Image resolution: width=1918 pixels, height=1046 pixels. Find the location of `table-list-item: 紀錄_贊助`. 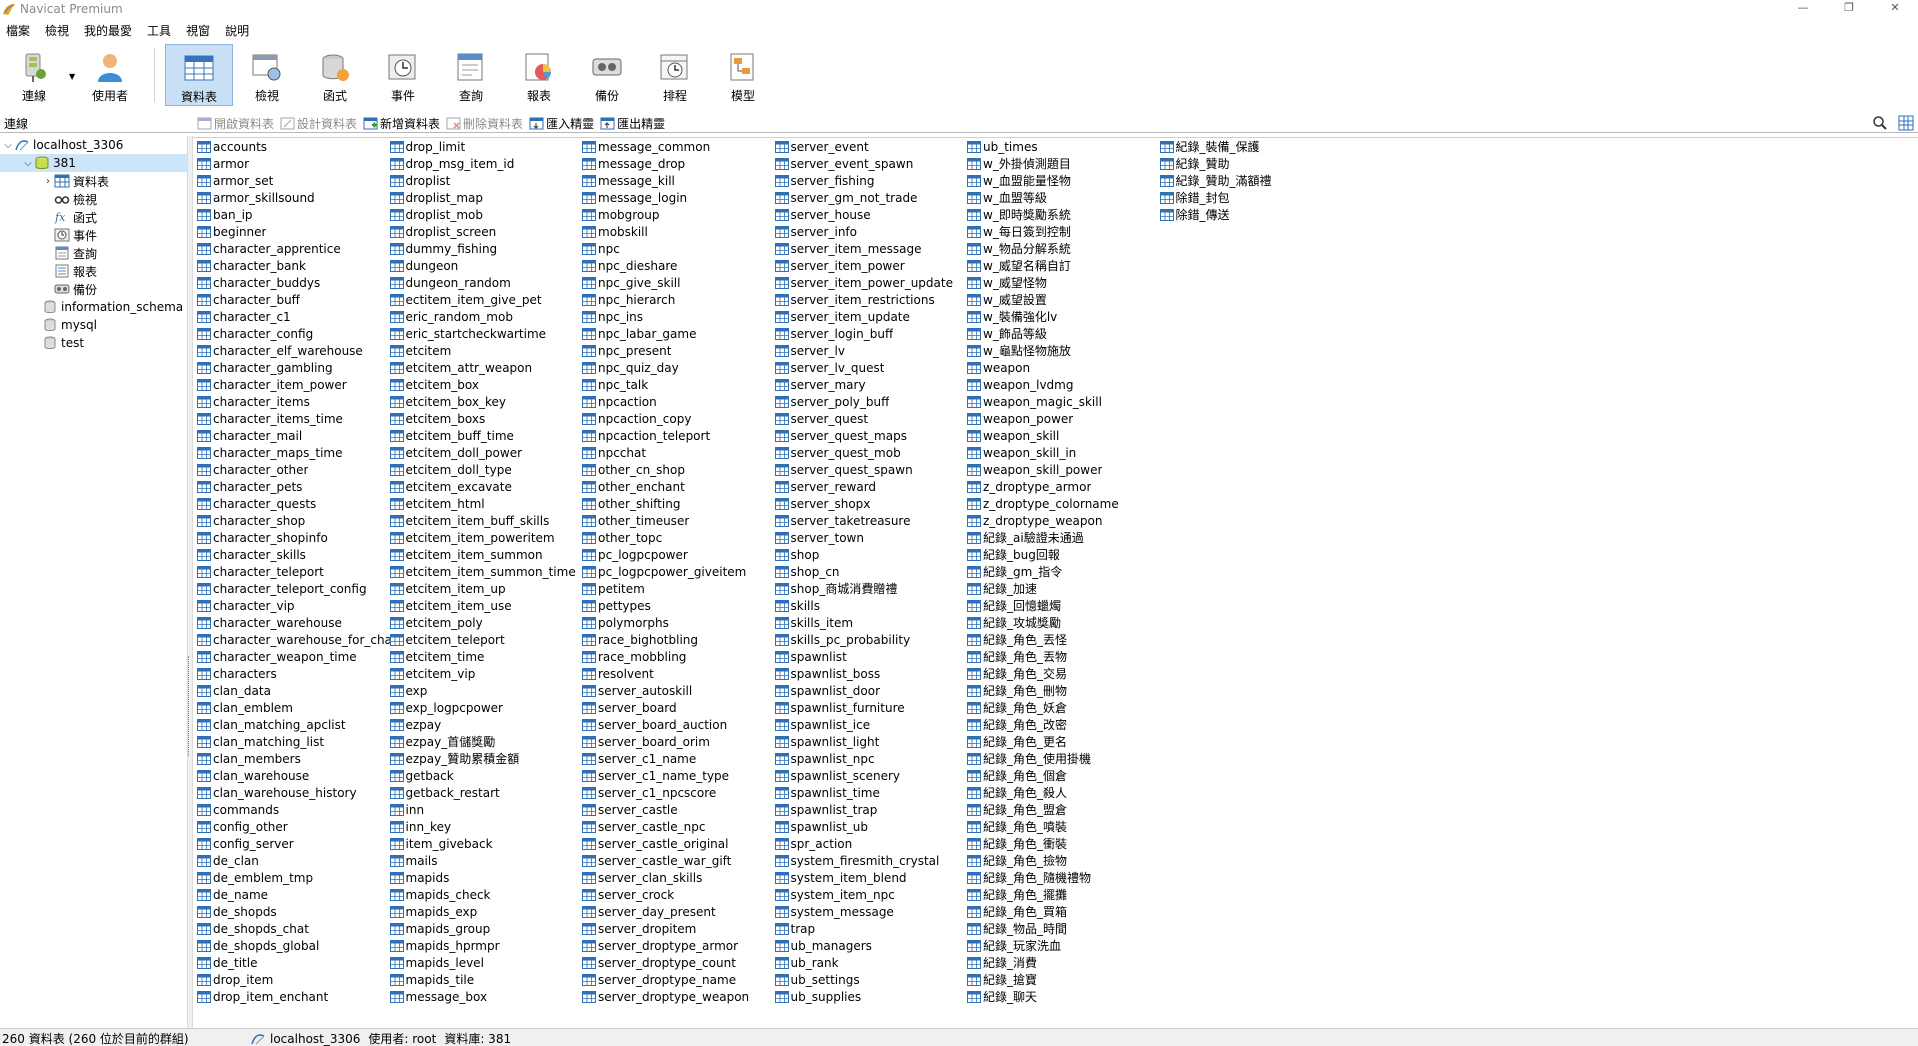

table-list-item: 紀錄_贊助 is located at coordinates (1256, 163).